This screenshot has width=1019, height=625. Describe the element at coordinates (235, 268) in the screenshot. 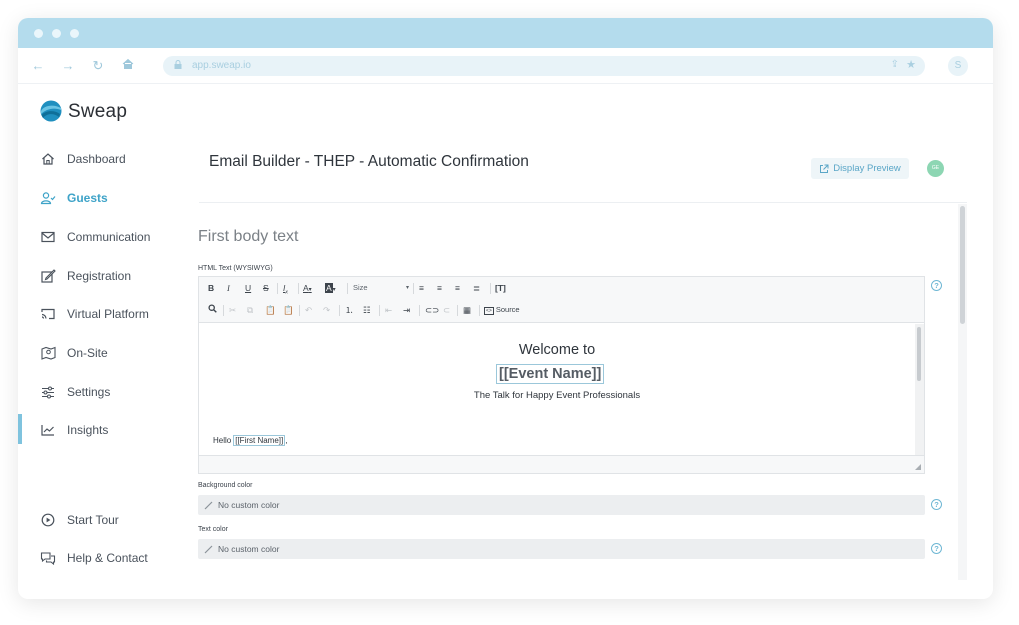

I see `html-text-label: HTML Text (WYSIWYG)` at that location.